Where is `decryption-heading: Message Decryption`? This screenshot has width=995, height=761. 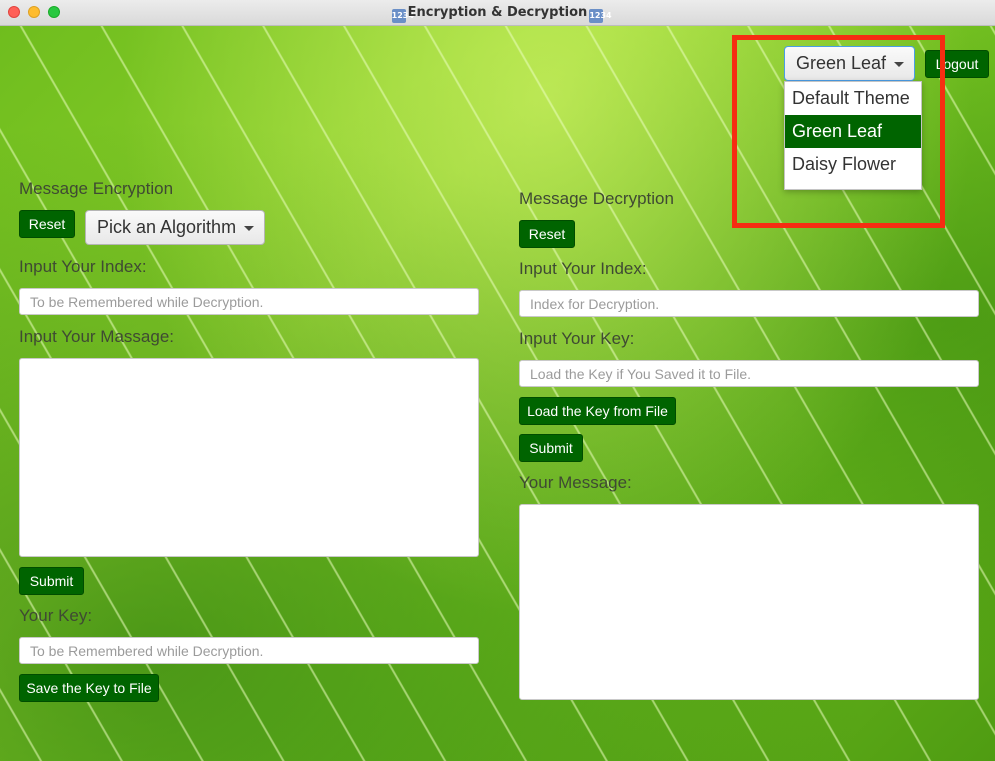 decryption-heading: Message Decryption is located at coordinates (596, 198).